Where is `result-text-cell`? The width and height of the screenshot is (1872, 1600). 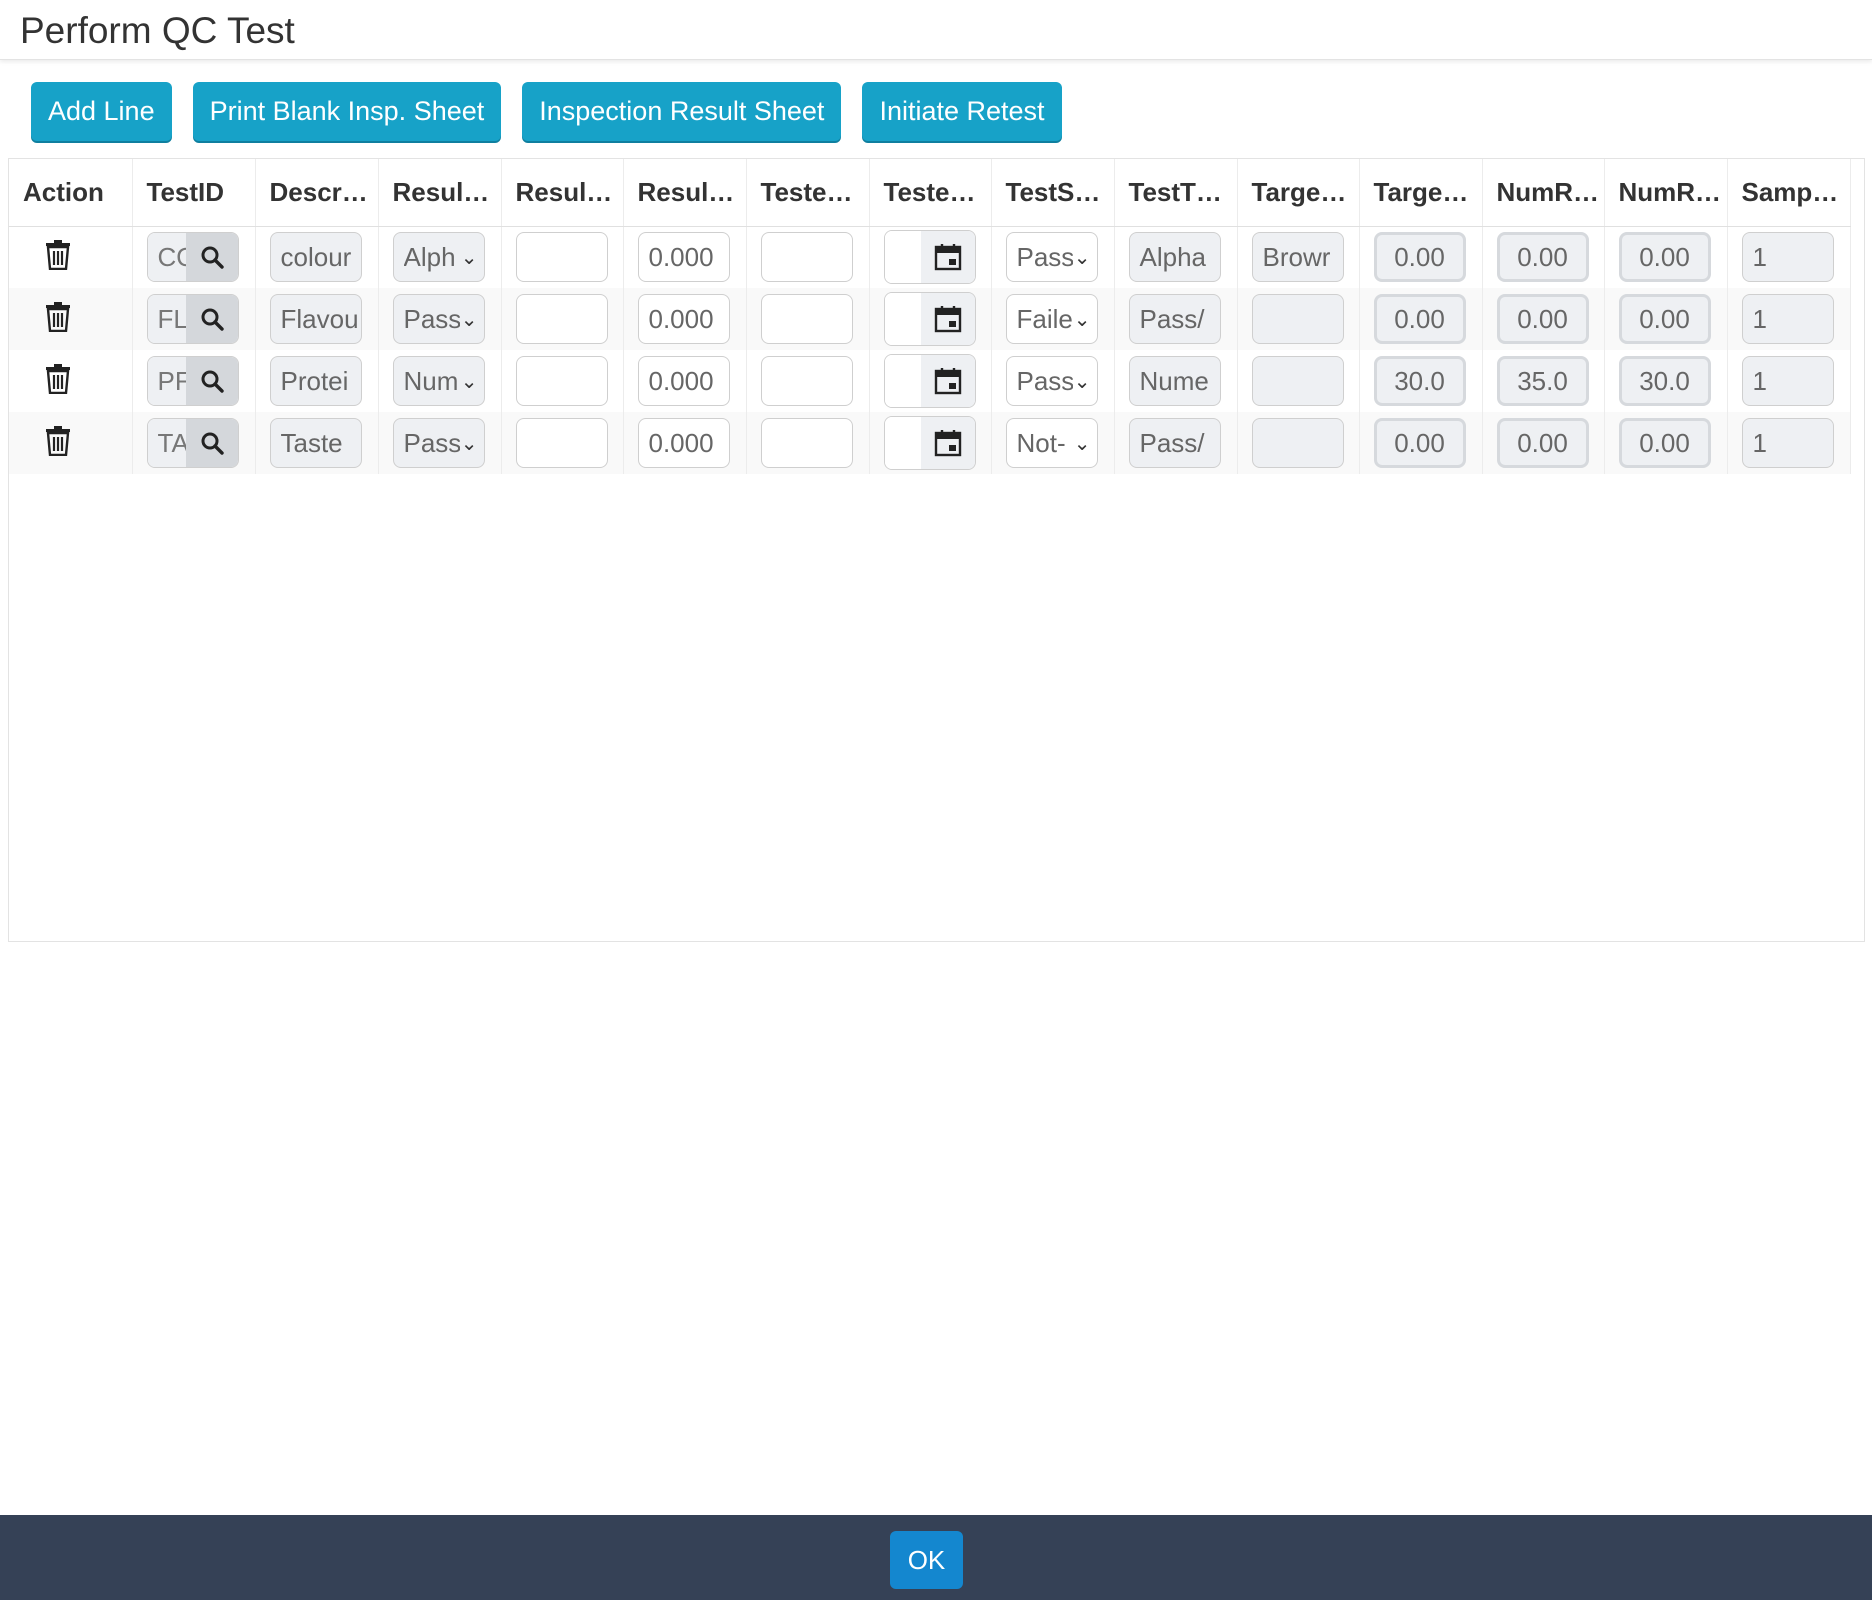 result-text-cell is located at coordinates (562, 257).